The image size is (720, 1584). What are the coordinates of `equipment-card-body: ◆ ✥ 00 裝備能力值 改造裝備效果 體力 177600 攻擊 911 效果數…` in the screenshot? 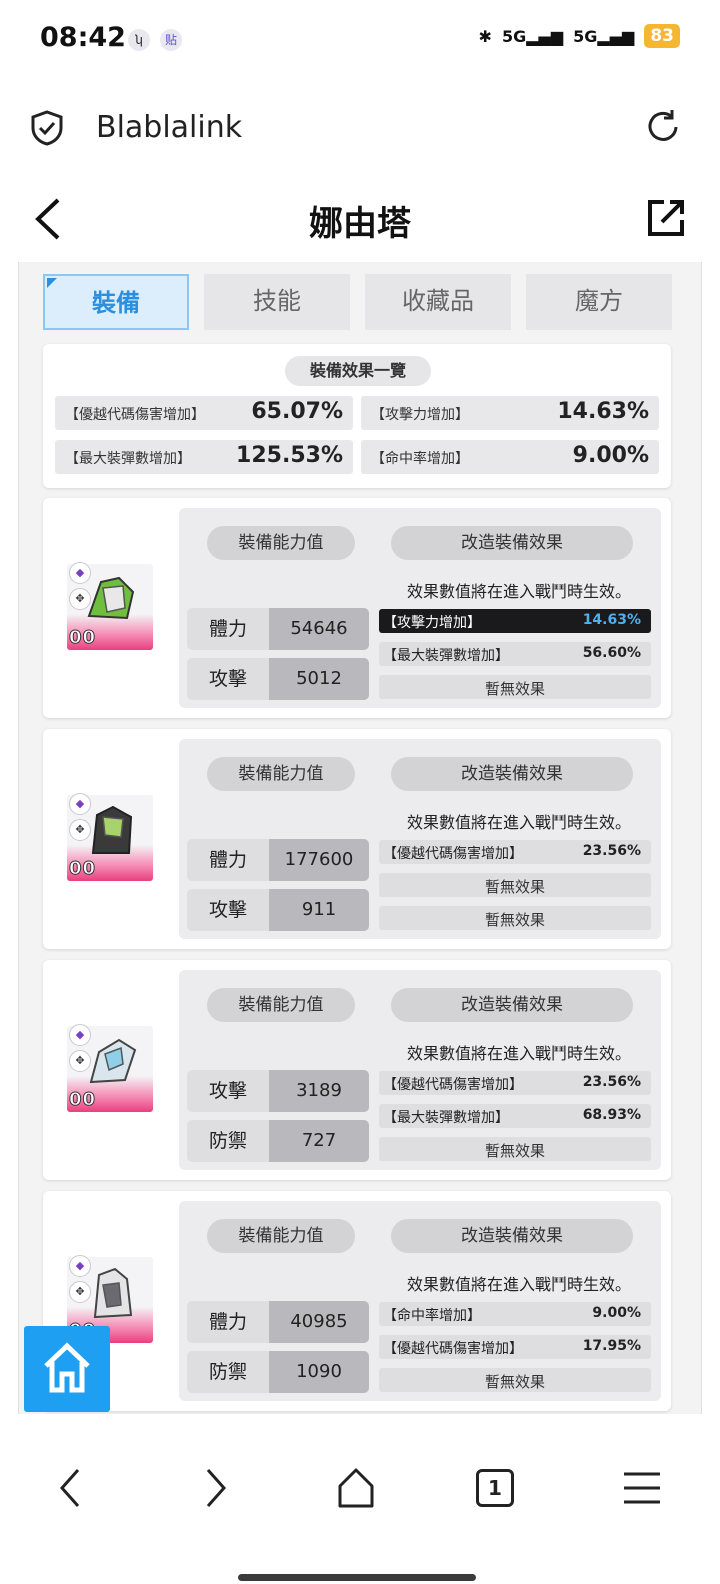 It's located at (357, 839).